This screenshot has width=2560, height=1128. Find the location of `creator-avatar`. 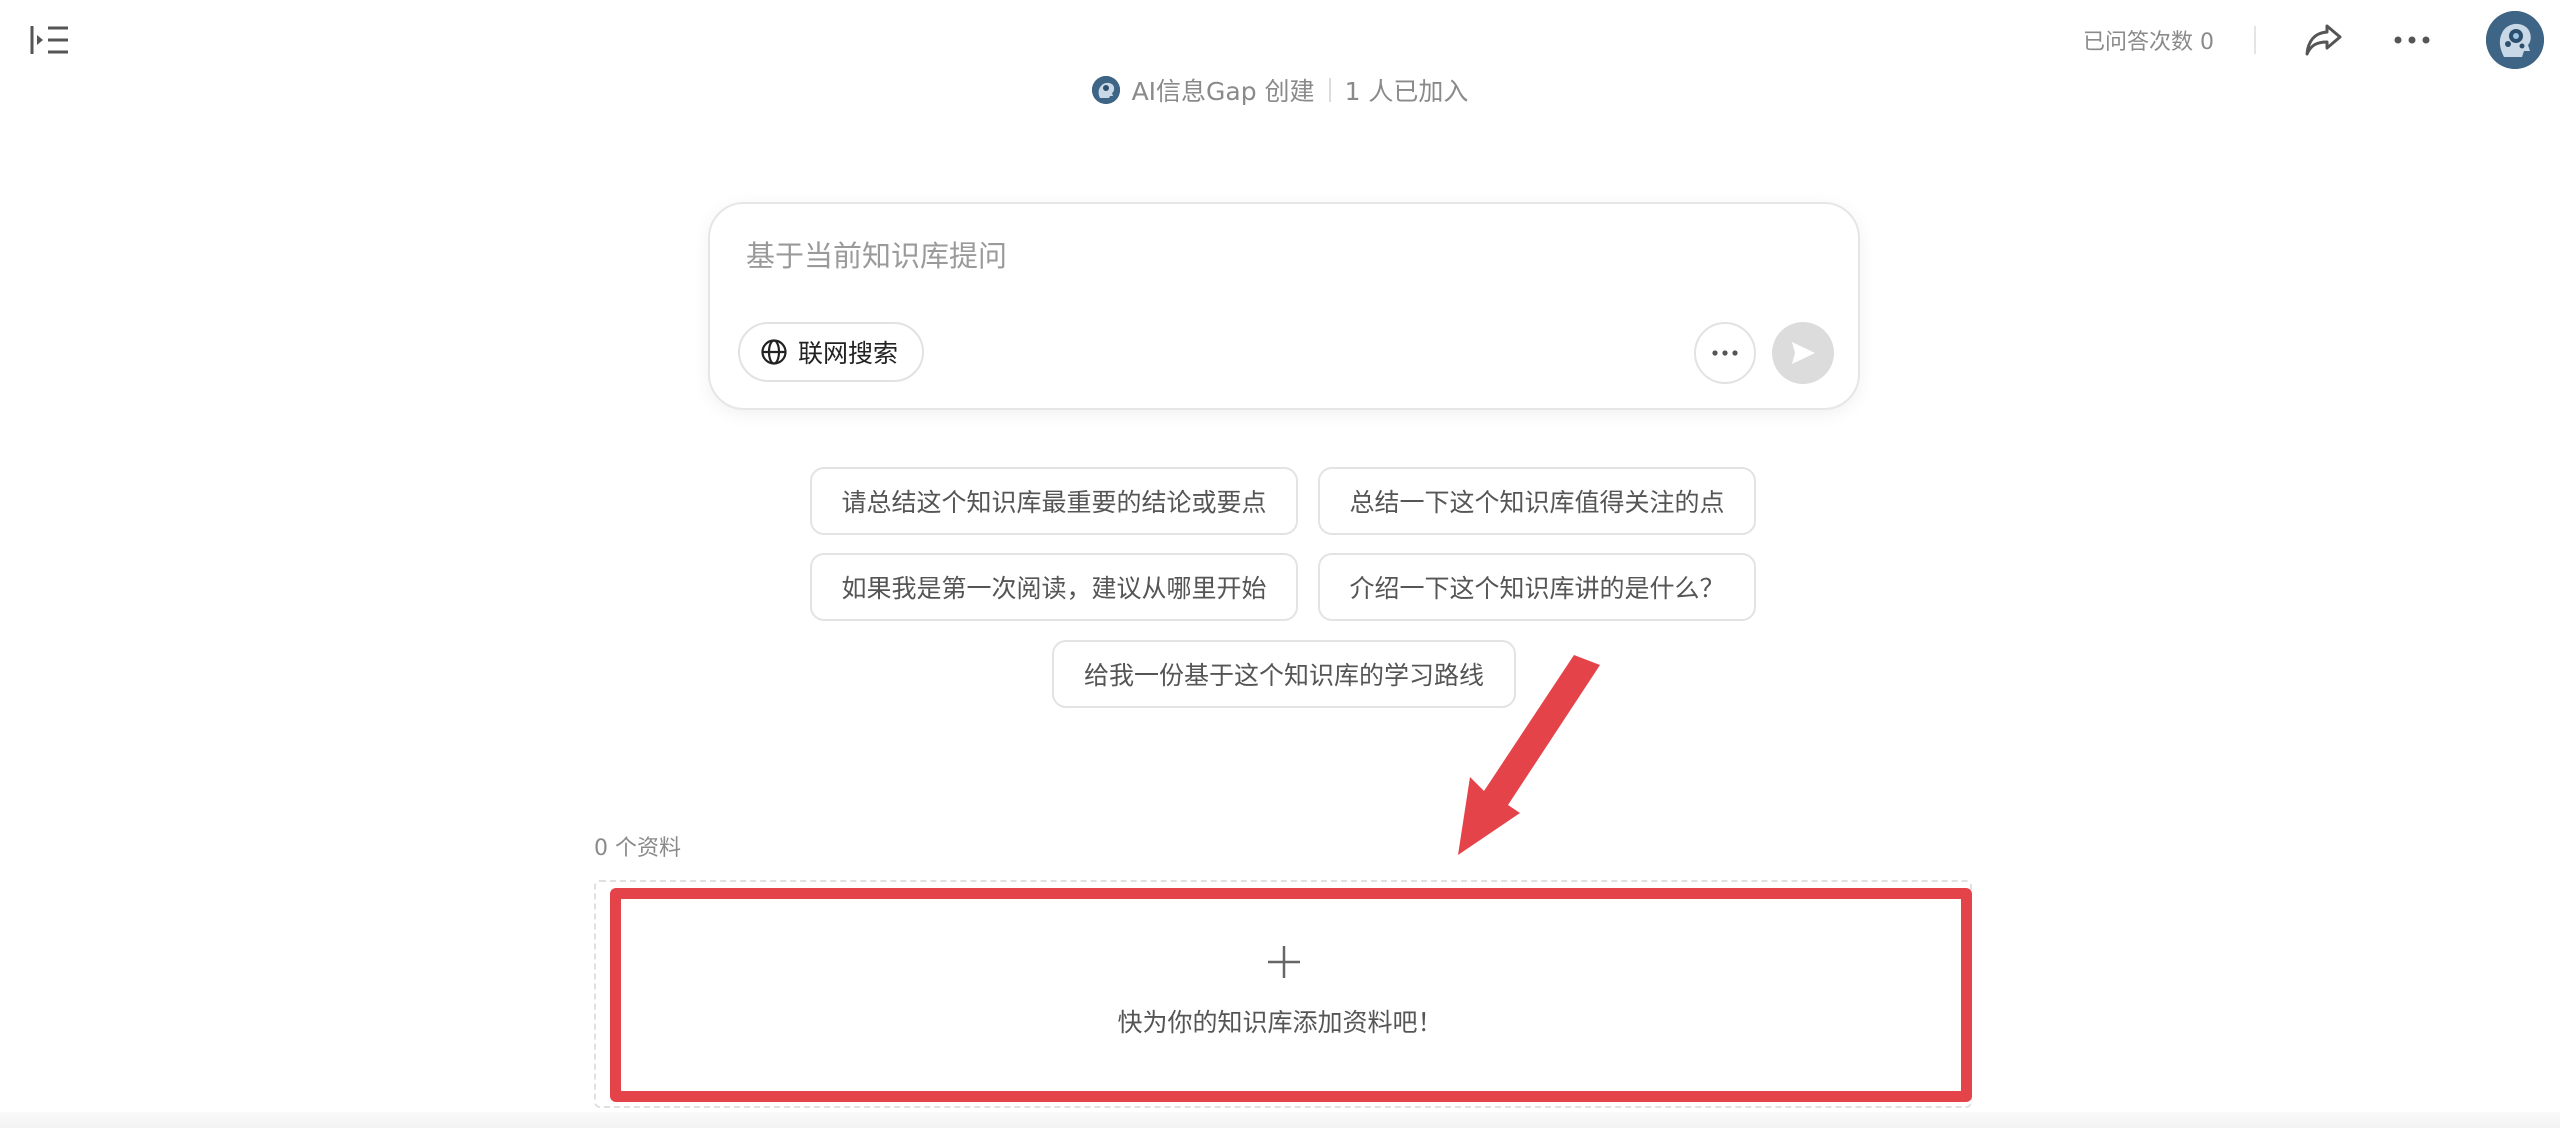

creator-avatar is located at coordinates (1105, 90).